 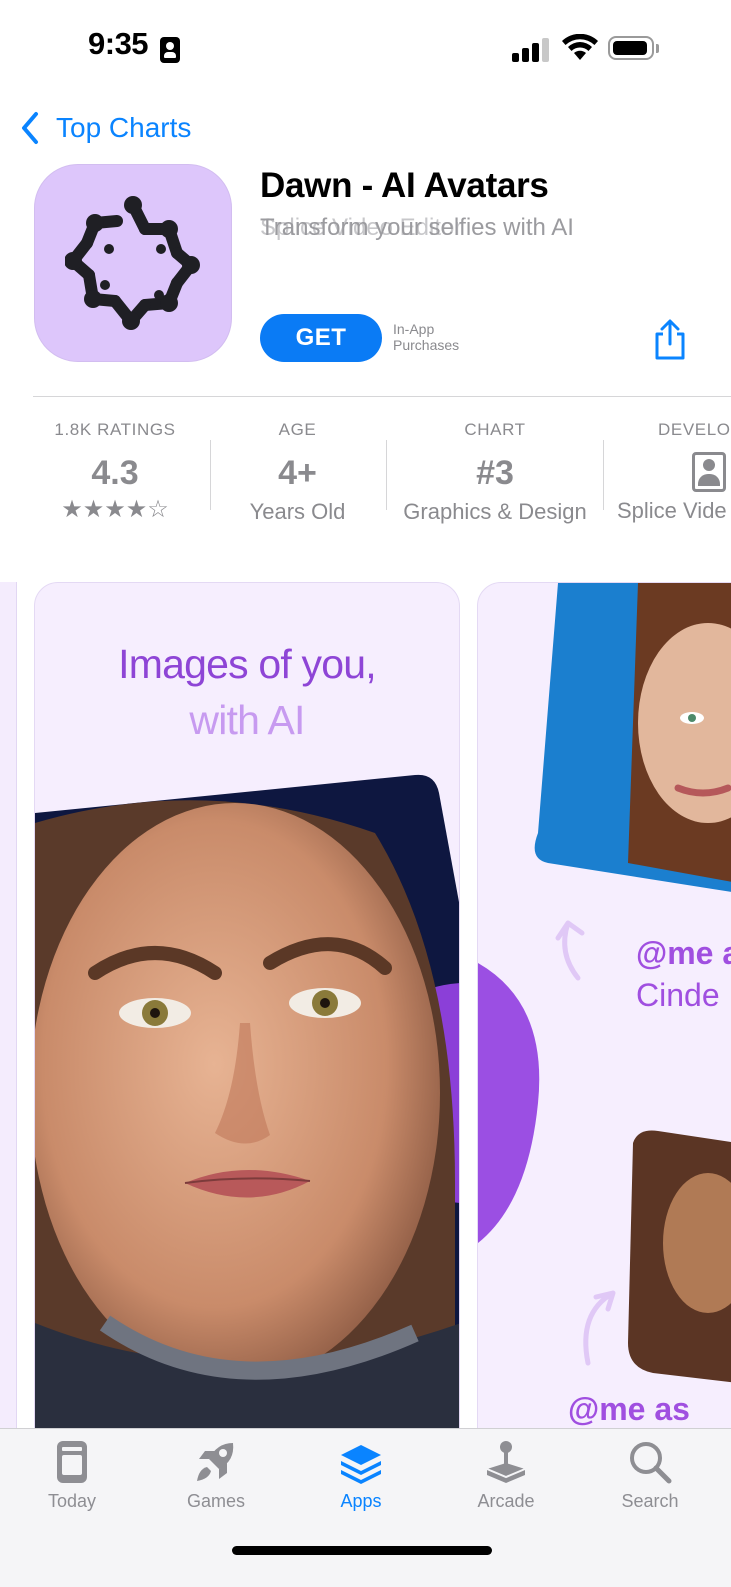 What do you see at coordinates (8, 1007) in the screenshot?
I see `screenshot-previous-edge` at bounding box center [8, 1007].